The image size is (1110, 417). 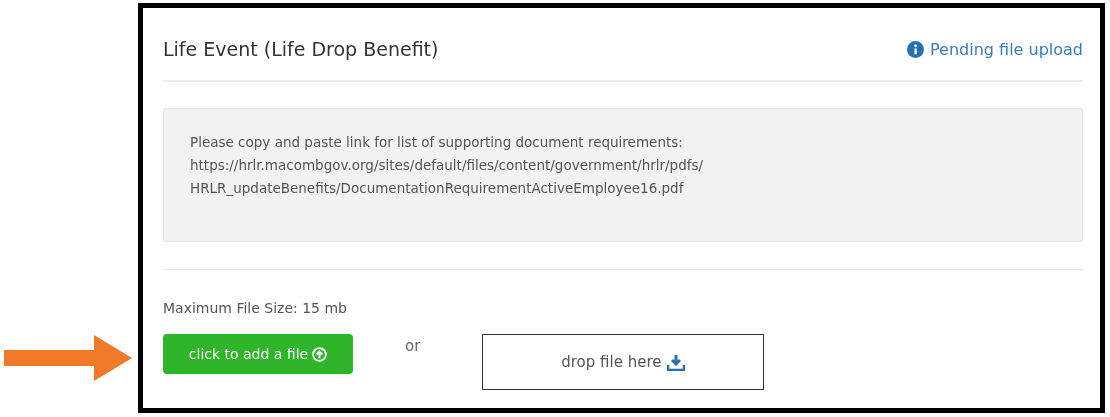 I want to click on status-text: Pending file upload, so click(x=1006, y=49).